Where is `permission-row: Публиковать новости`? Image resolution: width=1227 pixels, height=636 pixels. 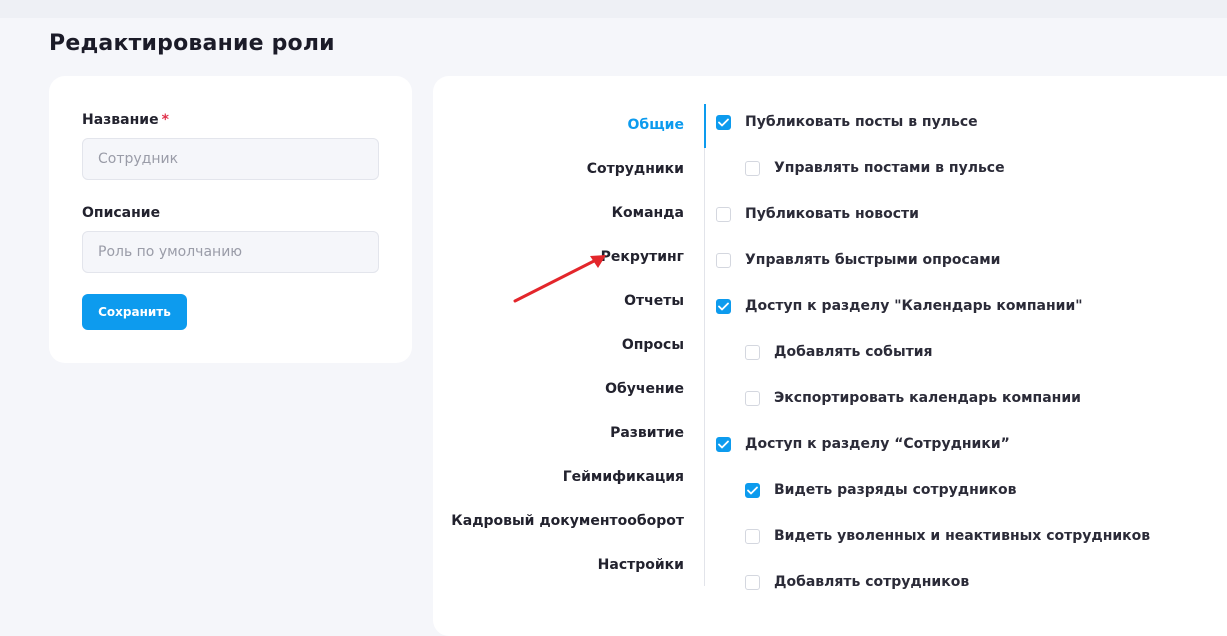 permission-row: Публиковать новости is located at coordinates (817, 214).